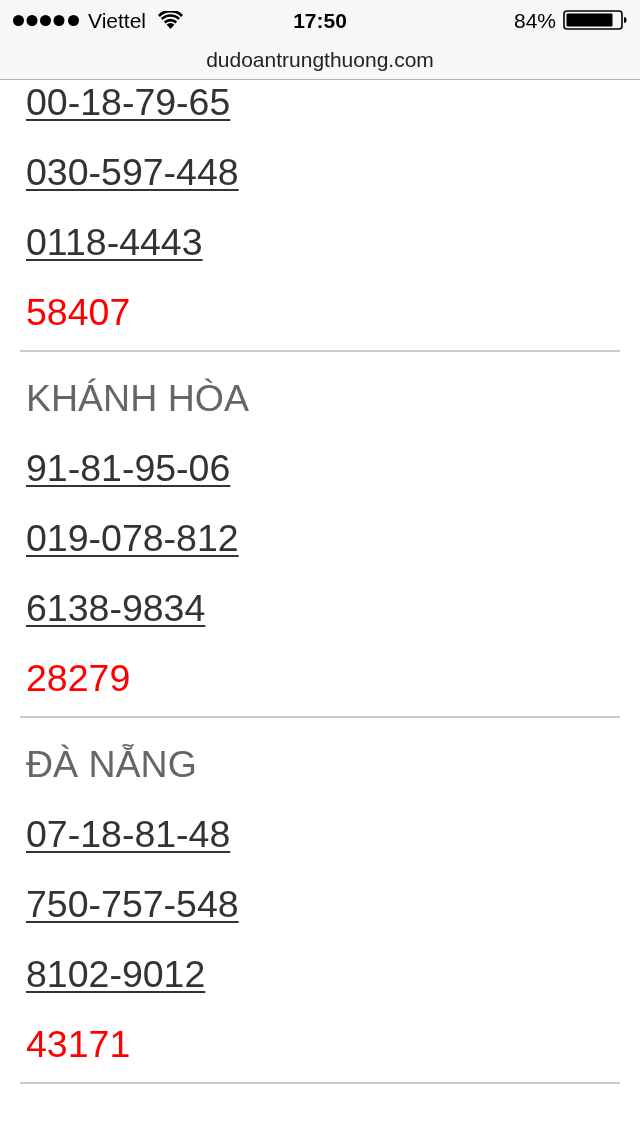 The height and width of the screenshot is (1136, 640). Describe the element at coordinates (128, 835) in the screenshot. I see `prediction-link: 07-18-81-48` at that location.